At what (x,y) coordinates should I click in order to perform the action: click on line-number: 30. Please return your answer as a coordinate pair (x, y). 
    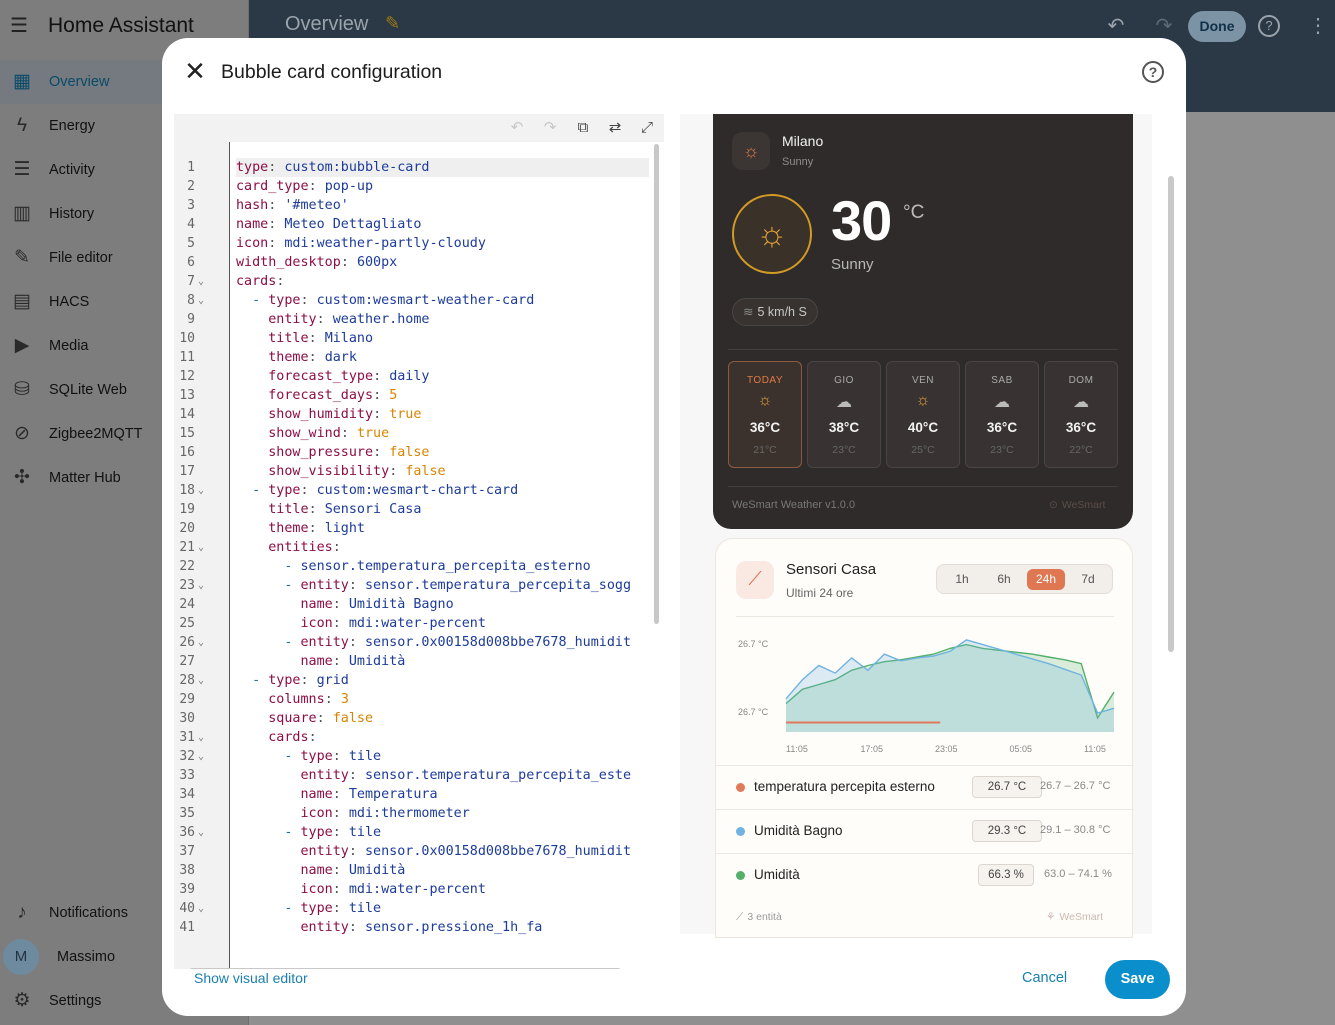
    Looking at the image, I should click on (187, 718).